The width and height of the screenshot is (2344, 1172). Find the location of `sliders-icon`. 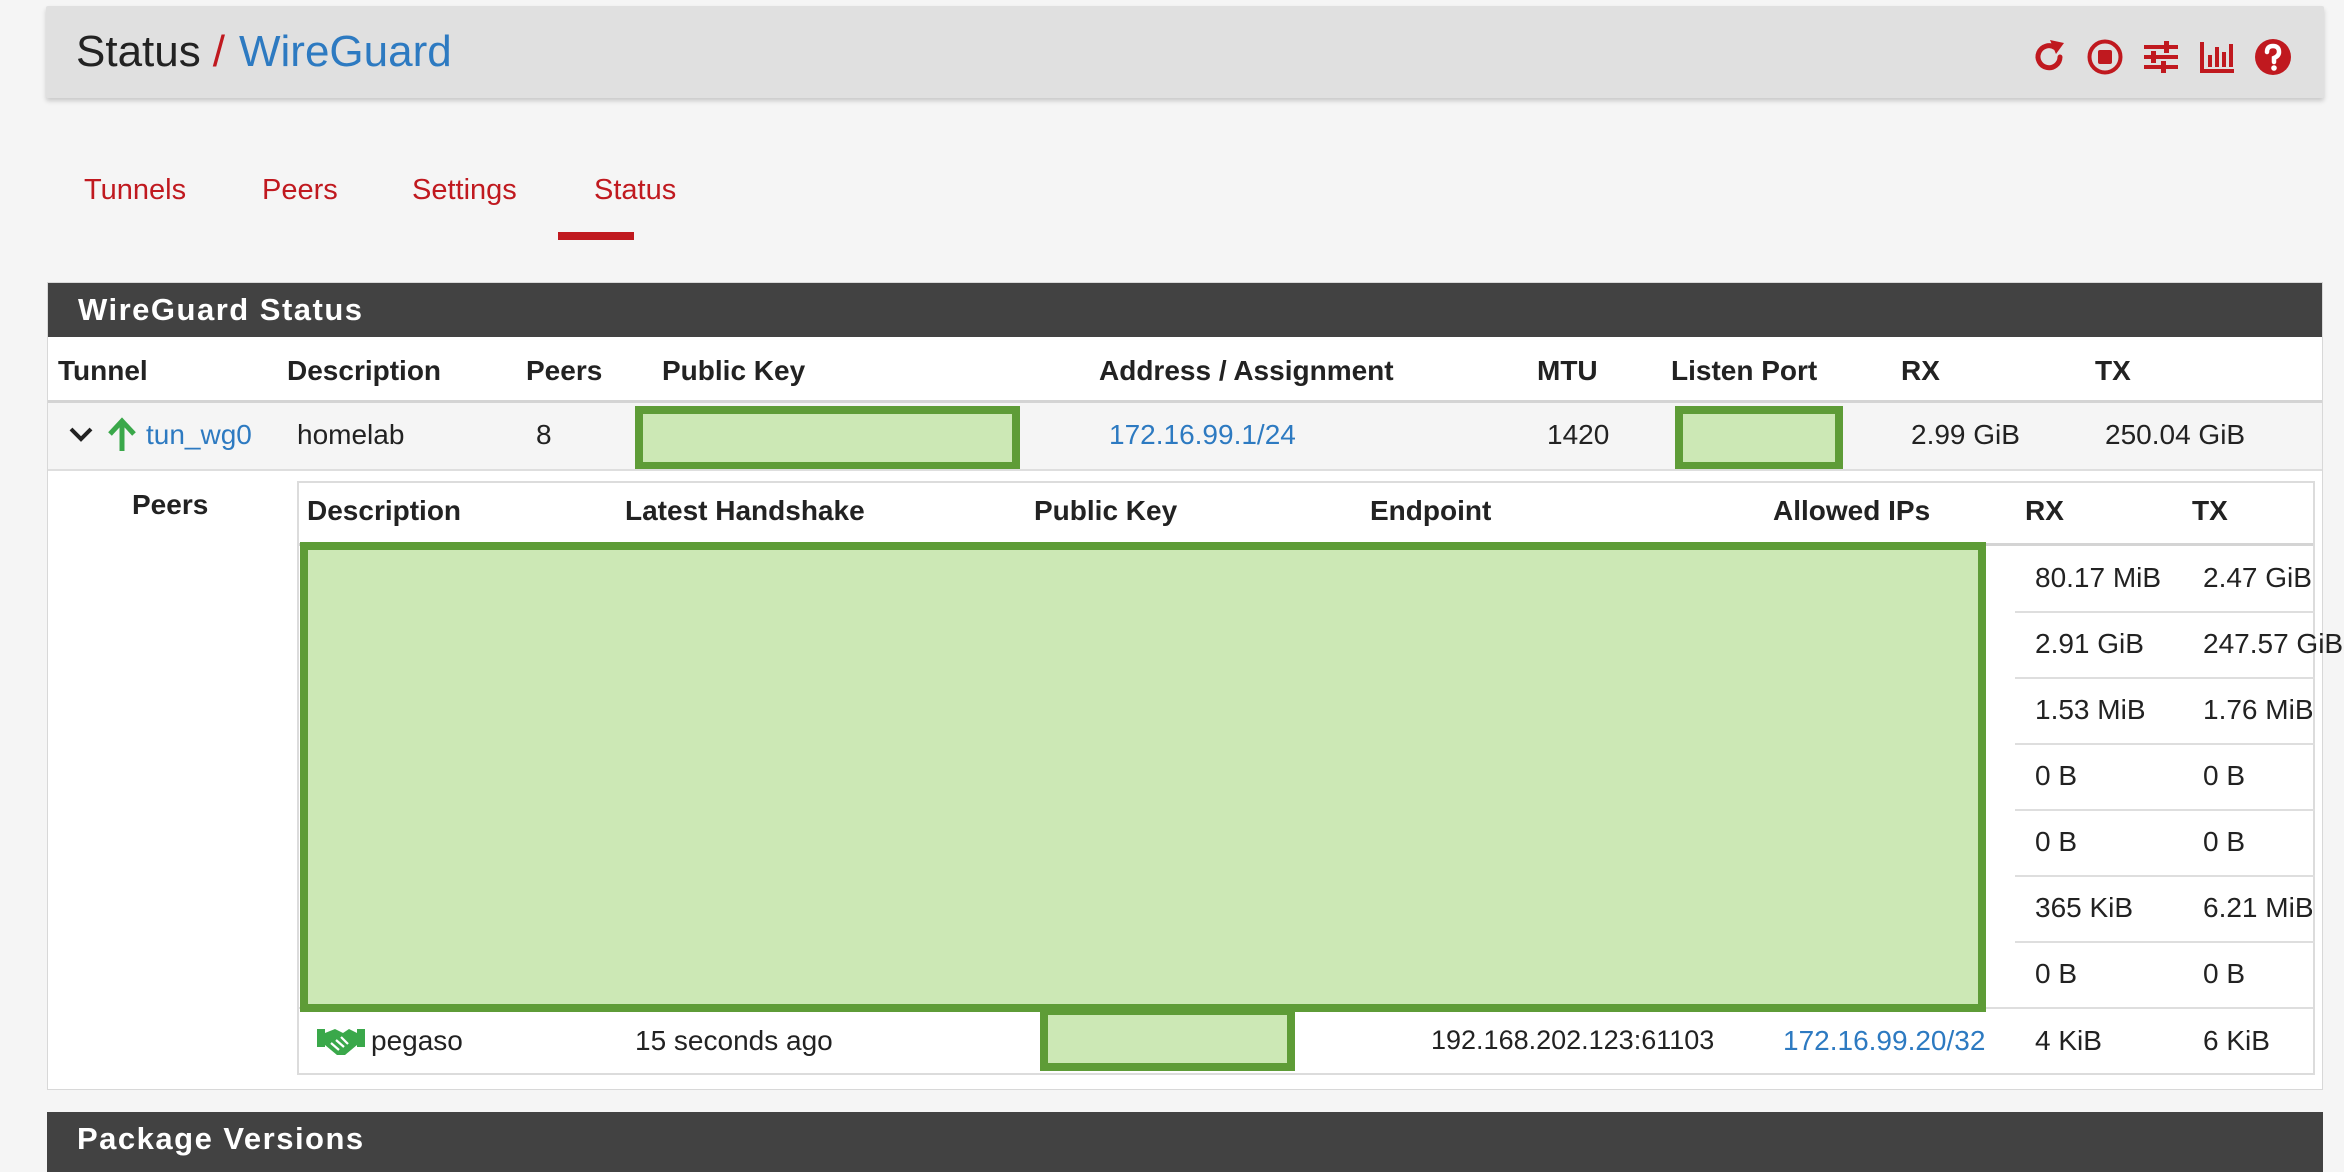

sliders-icon is located at coordinates (2161, 57).